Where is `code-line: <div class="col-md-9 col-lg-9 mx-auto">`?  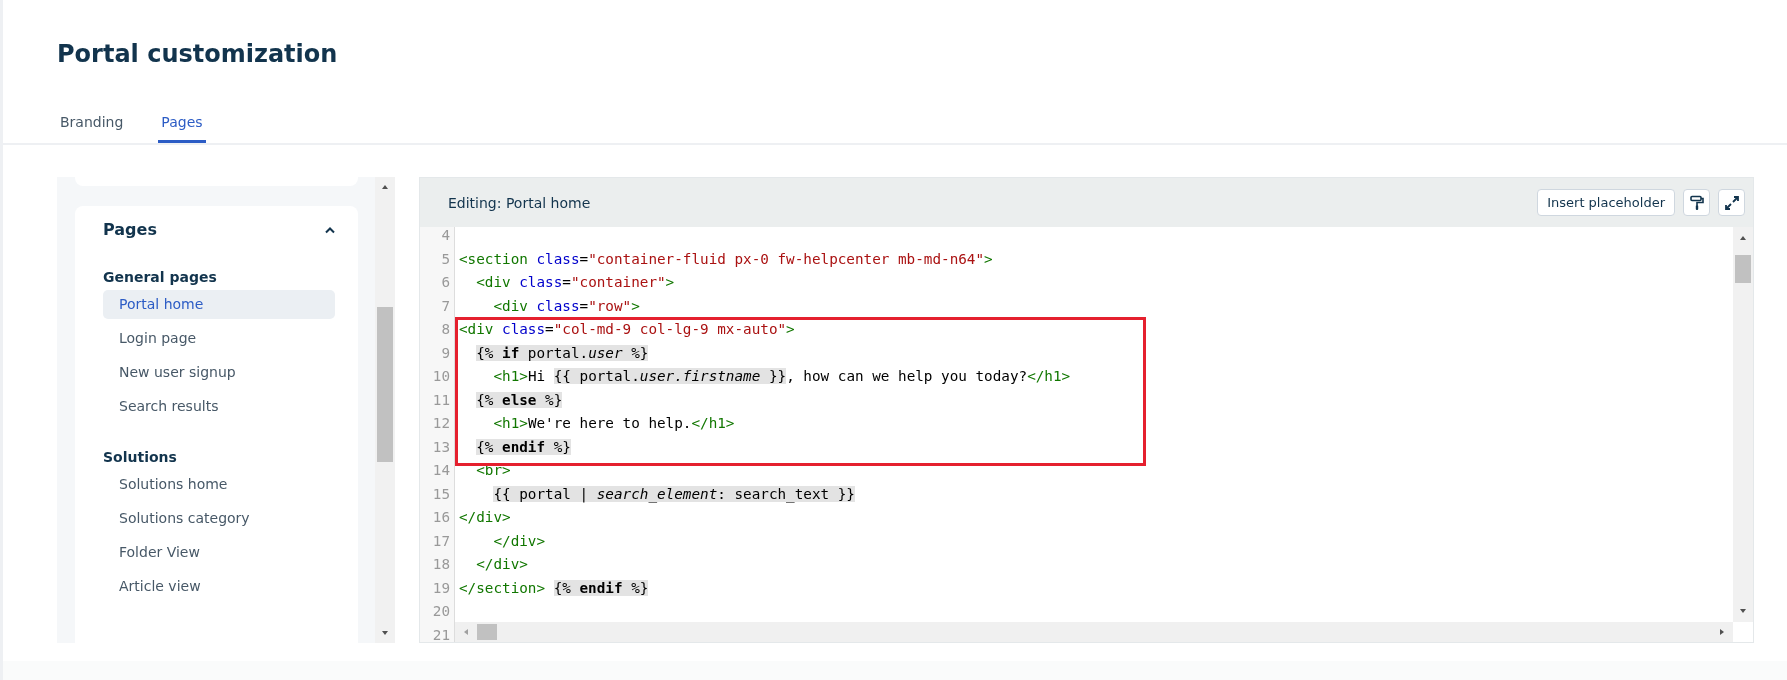
code-line: <div class="col-md-9 col-lg-9 mx-auto"> is located at coordinates (627, 329).